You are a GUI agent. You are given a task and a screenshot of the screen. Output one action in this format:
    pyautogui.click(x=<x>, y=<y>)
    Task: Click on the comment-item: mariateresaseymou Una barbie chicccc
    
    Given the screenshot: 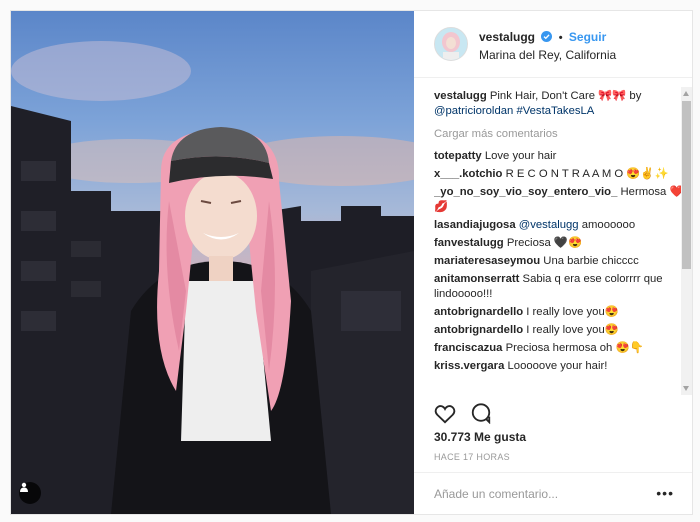 What is the action you would take?
    pyautogui.click(x=559, y=261)
    